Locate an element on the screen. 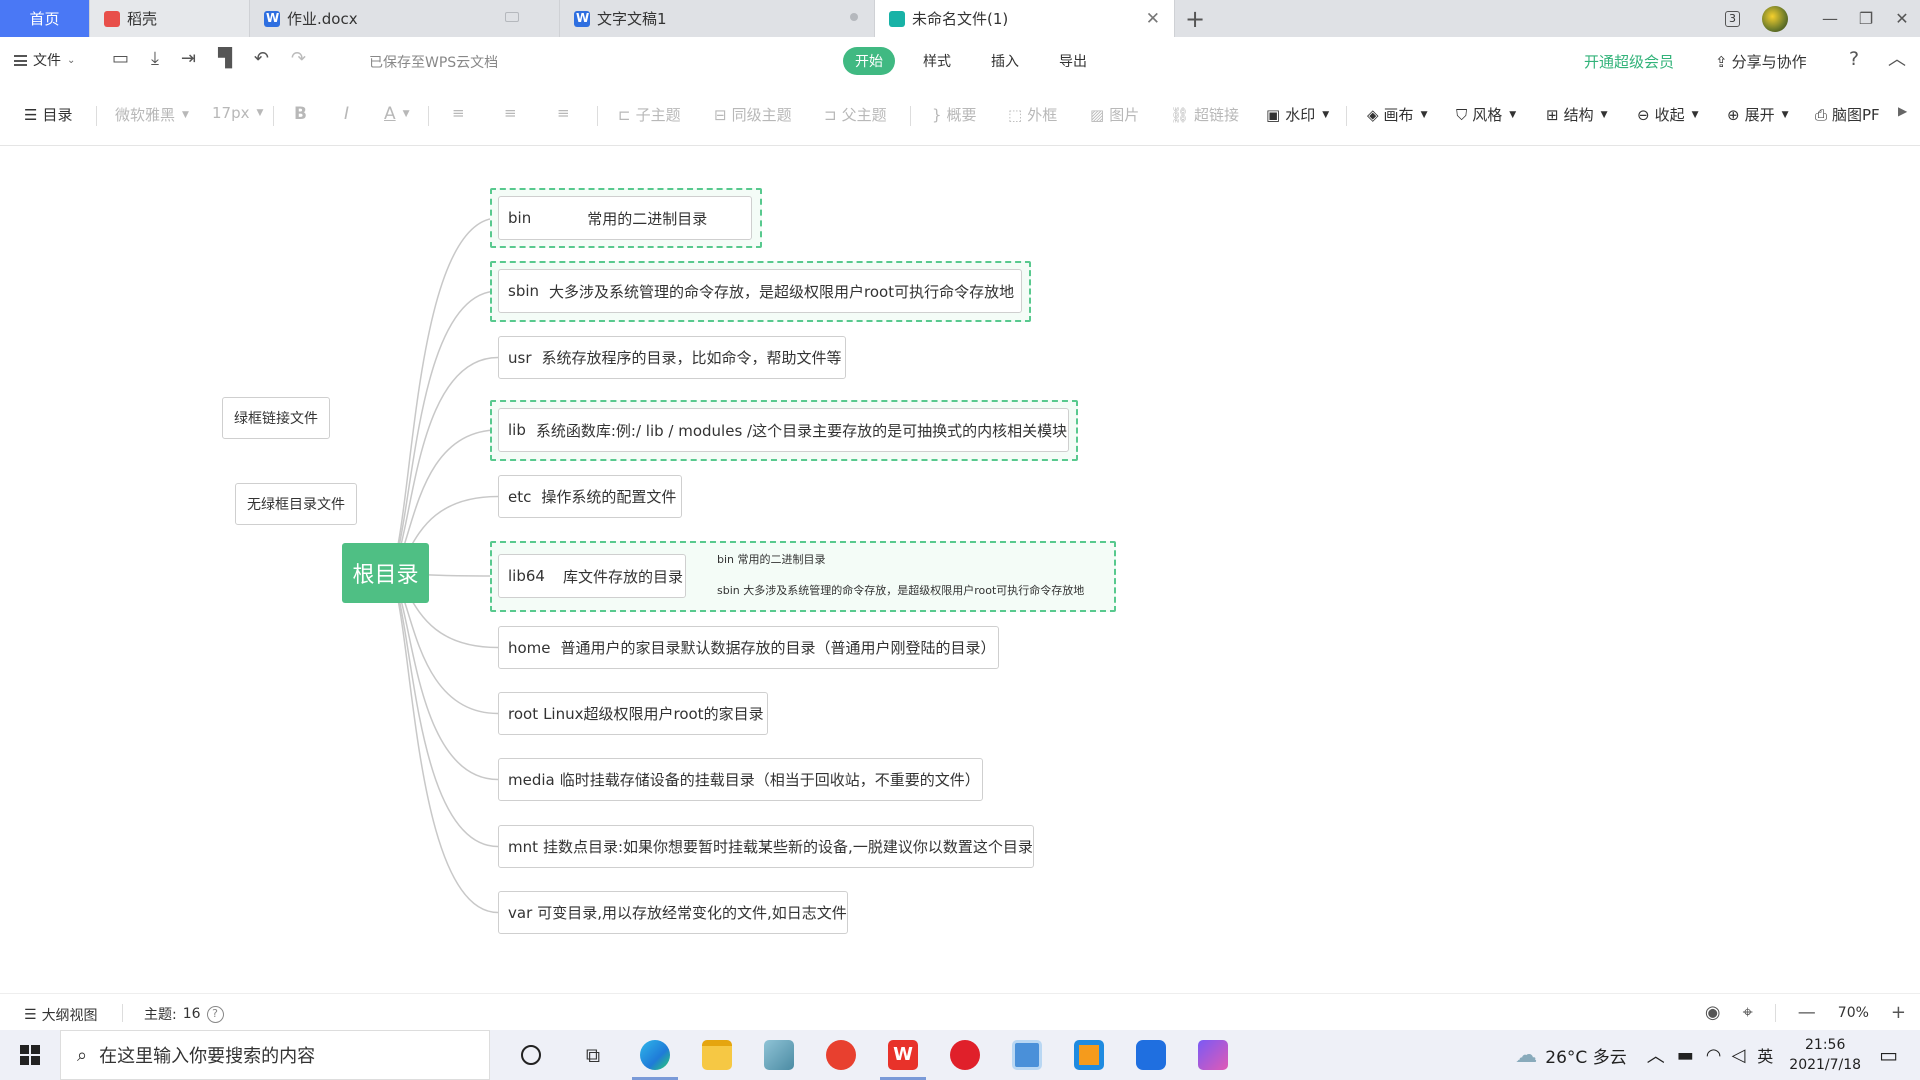  file-explorer-app-icon is located at coordinates (717, 1055).